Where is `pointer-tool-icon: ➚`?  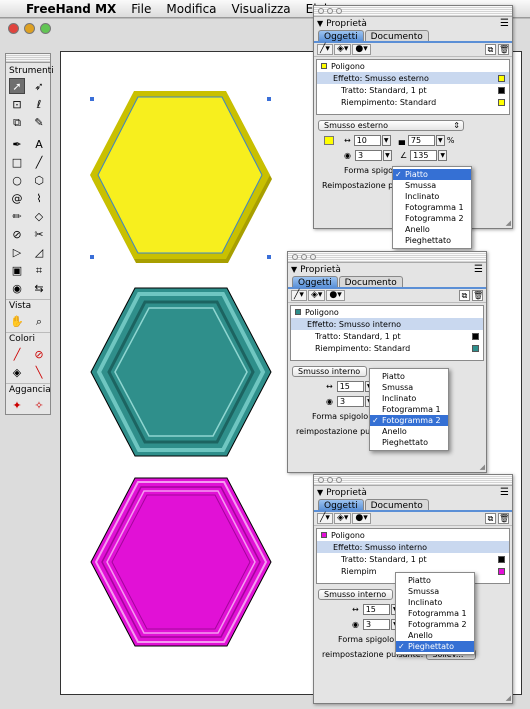 pointer-tool-icon: ➚ is located at coordinates (17, 86).